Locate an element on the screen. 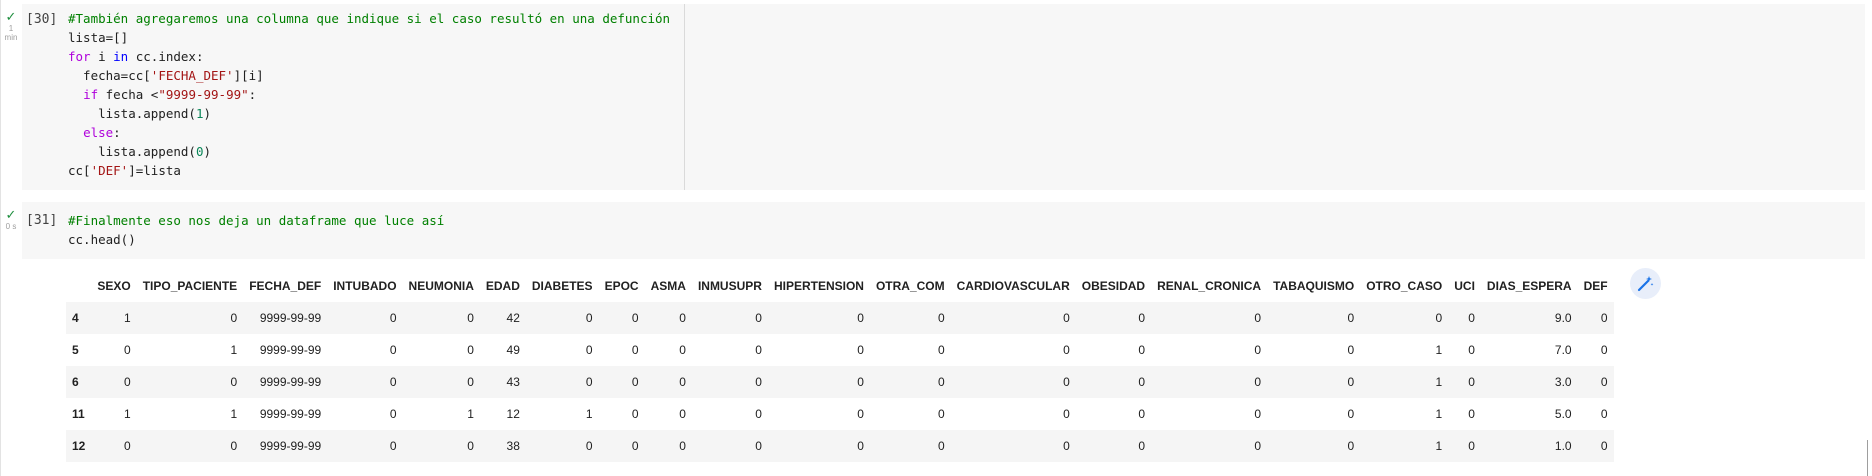 This screenshot has height=476, width=1872. cell-30-duration: 1 is located at coordinates (11, 28).